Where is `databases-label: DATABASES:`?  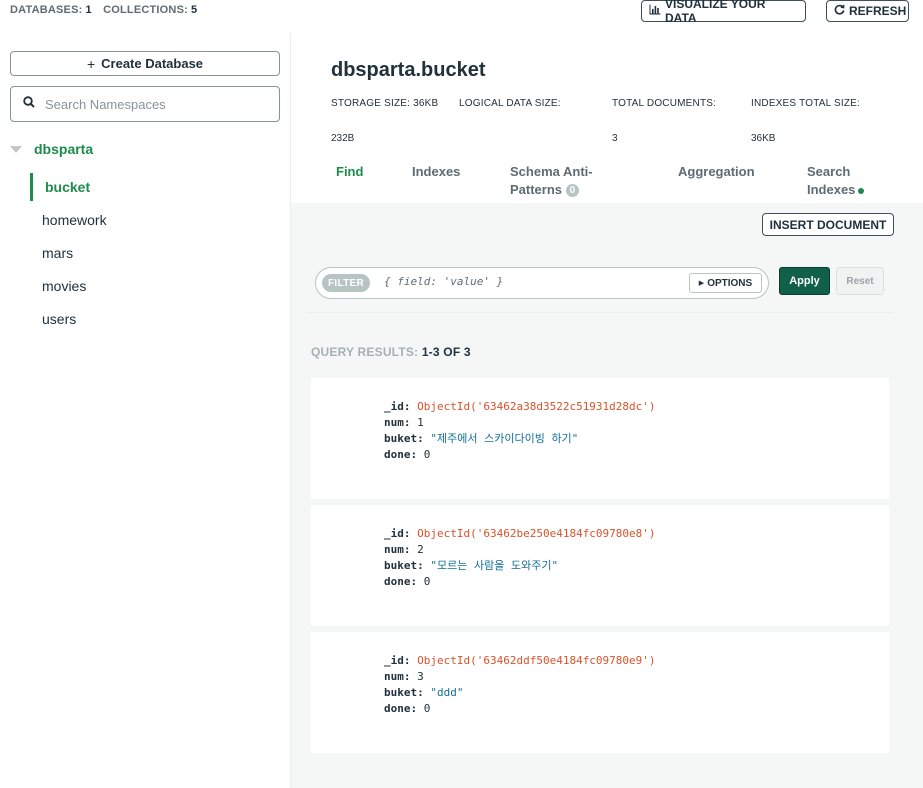
databases-label: DATABASES: is located at coordinates (46, 10).